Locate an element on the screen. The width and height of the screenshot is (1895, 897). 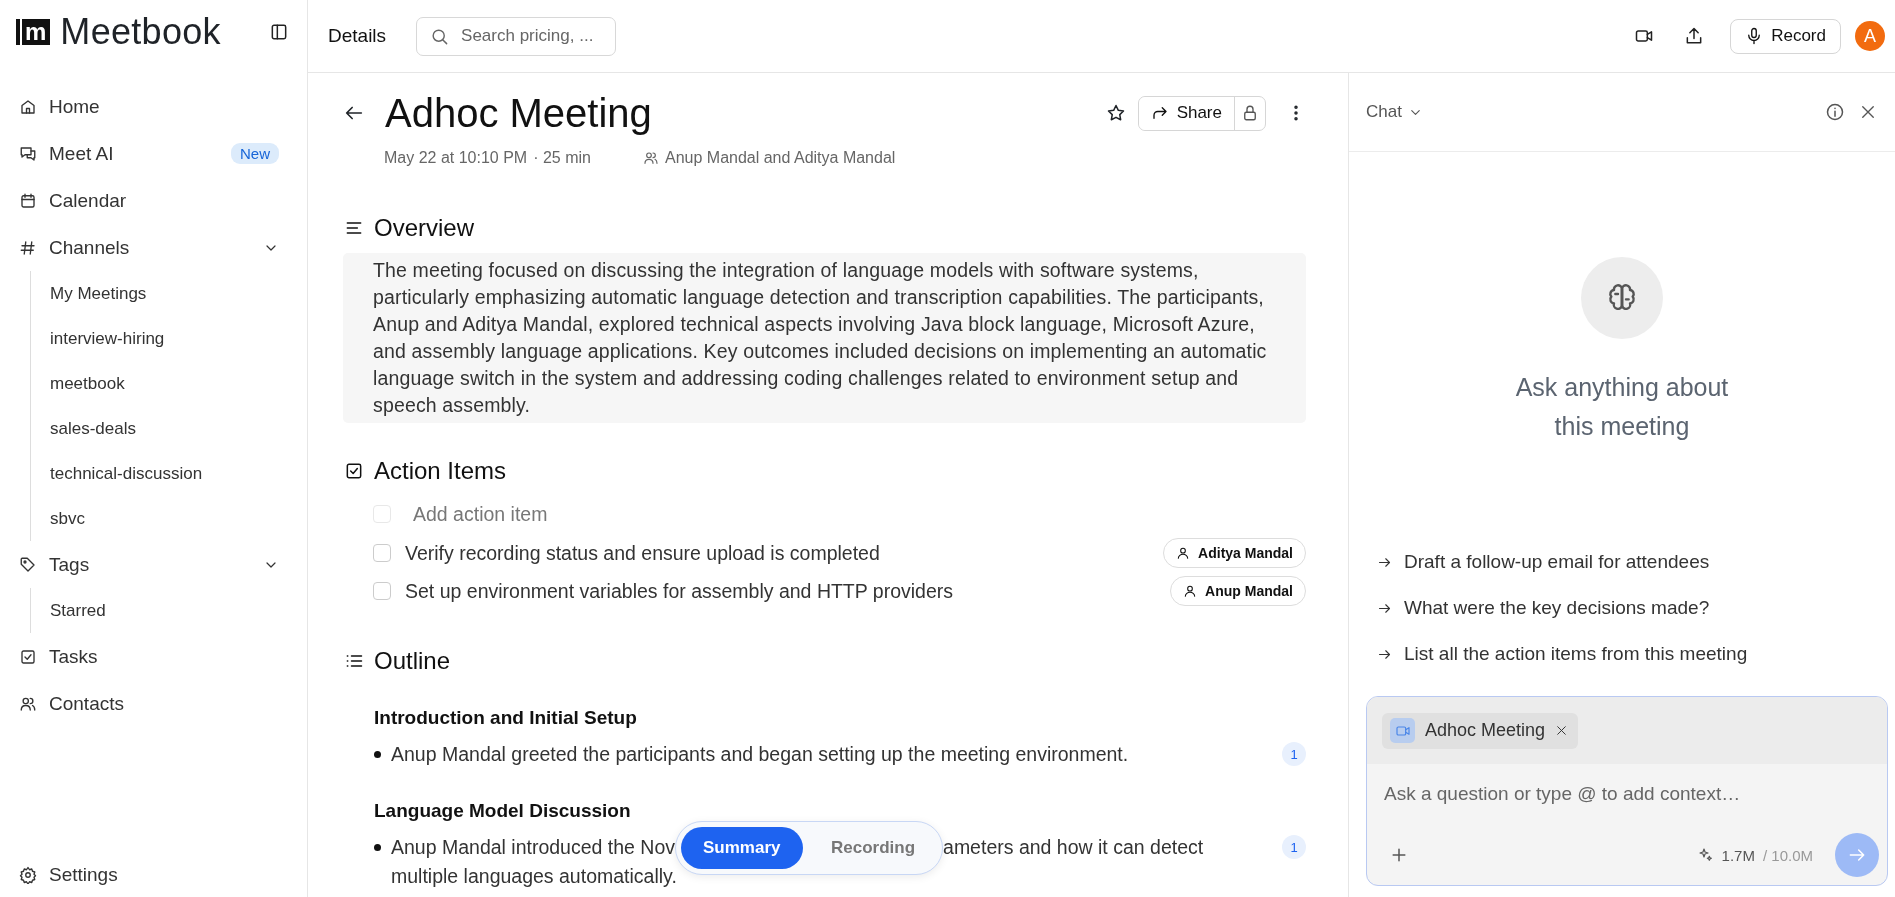
sidebar-item: Contacts is located at coordinates (153, 703).